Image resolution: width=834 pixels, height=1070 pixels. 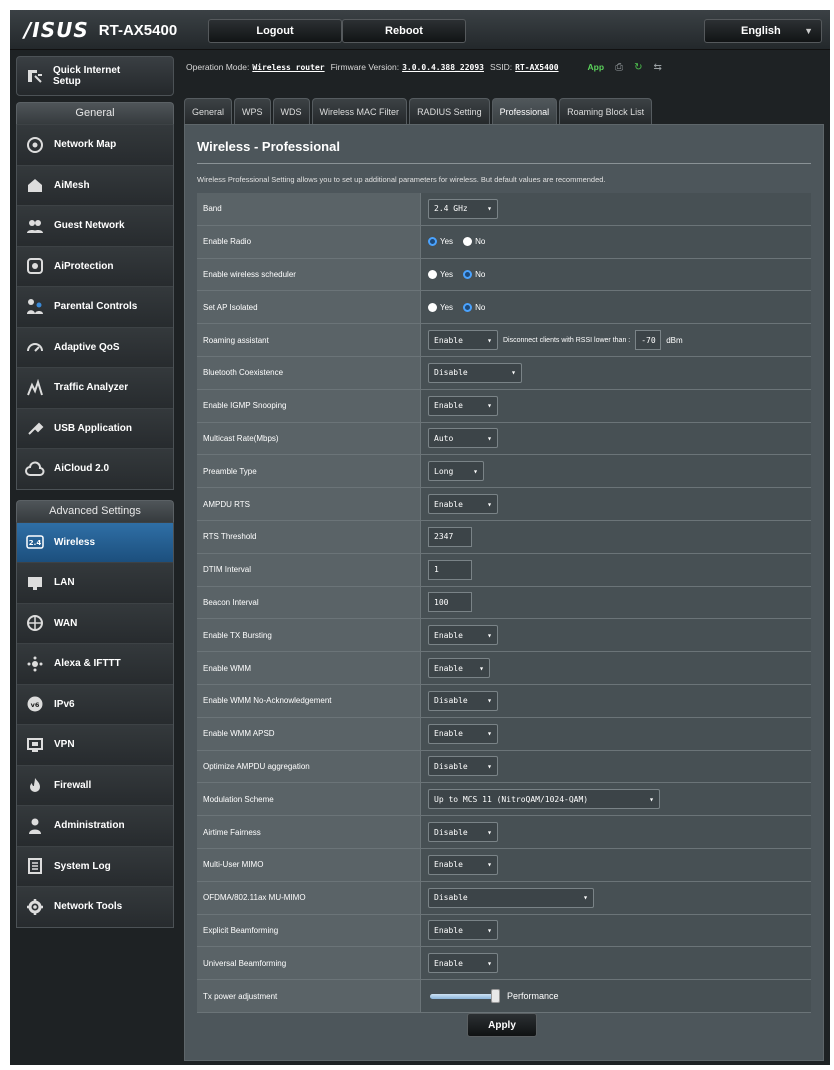 What do you see at coordinates (87, 76) in the screenshot?
I see `quick-setup-label: Quick Internet Setup` at bounding box center [87, 76].